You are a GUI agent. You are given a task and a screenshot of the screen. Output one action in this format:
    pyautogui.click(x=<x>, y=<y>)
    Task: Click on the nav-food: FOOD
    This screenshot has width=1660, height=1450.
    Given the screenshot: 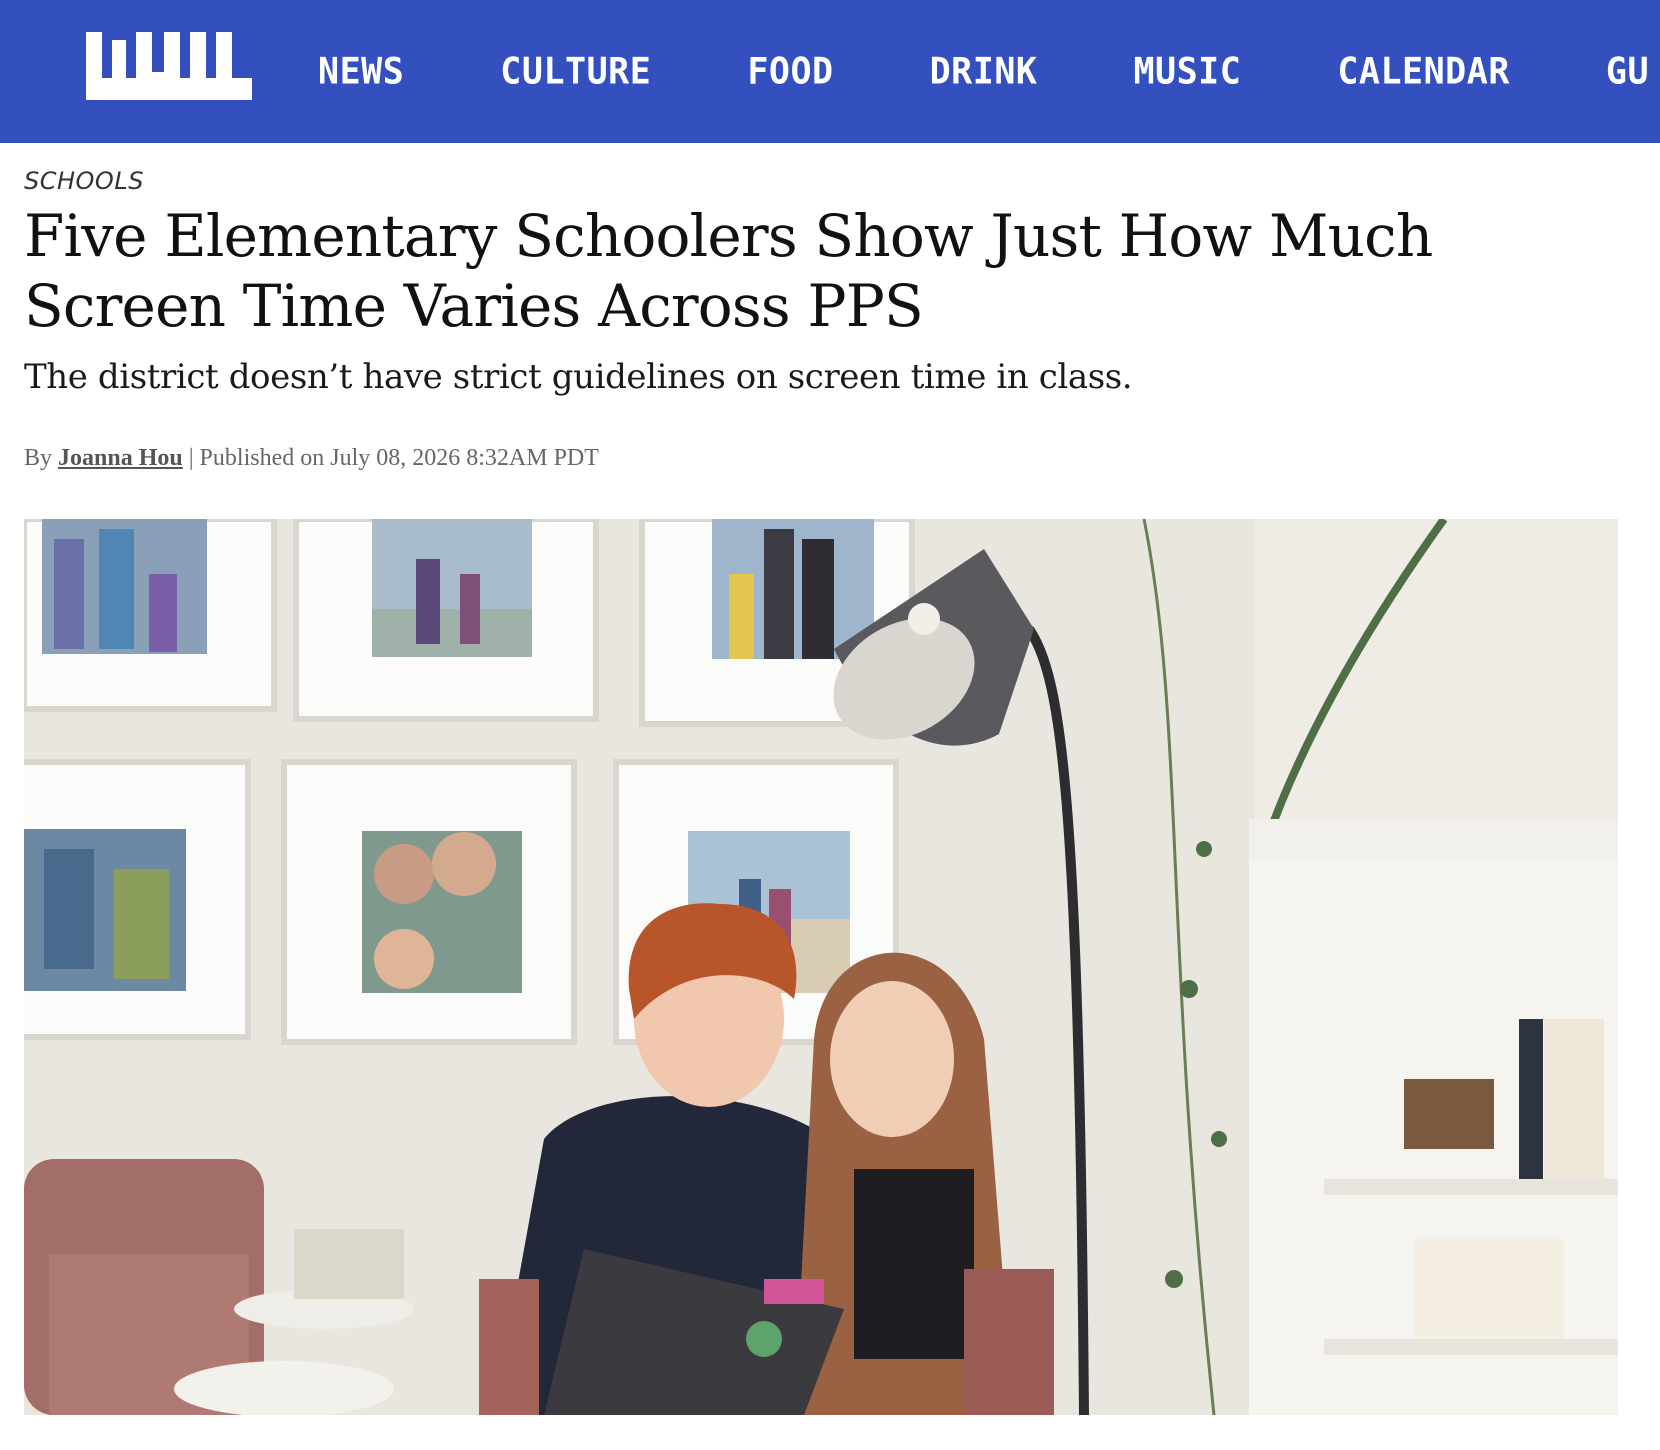 What is the action you would take?
    pyautogui.click(x=790, y=72)
    